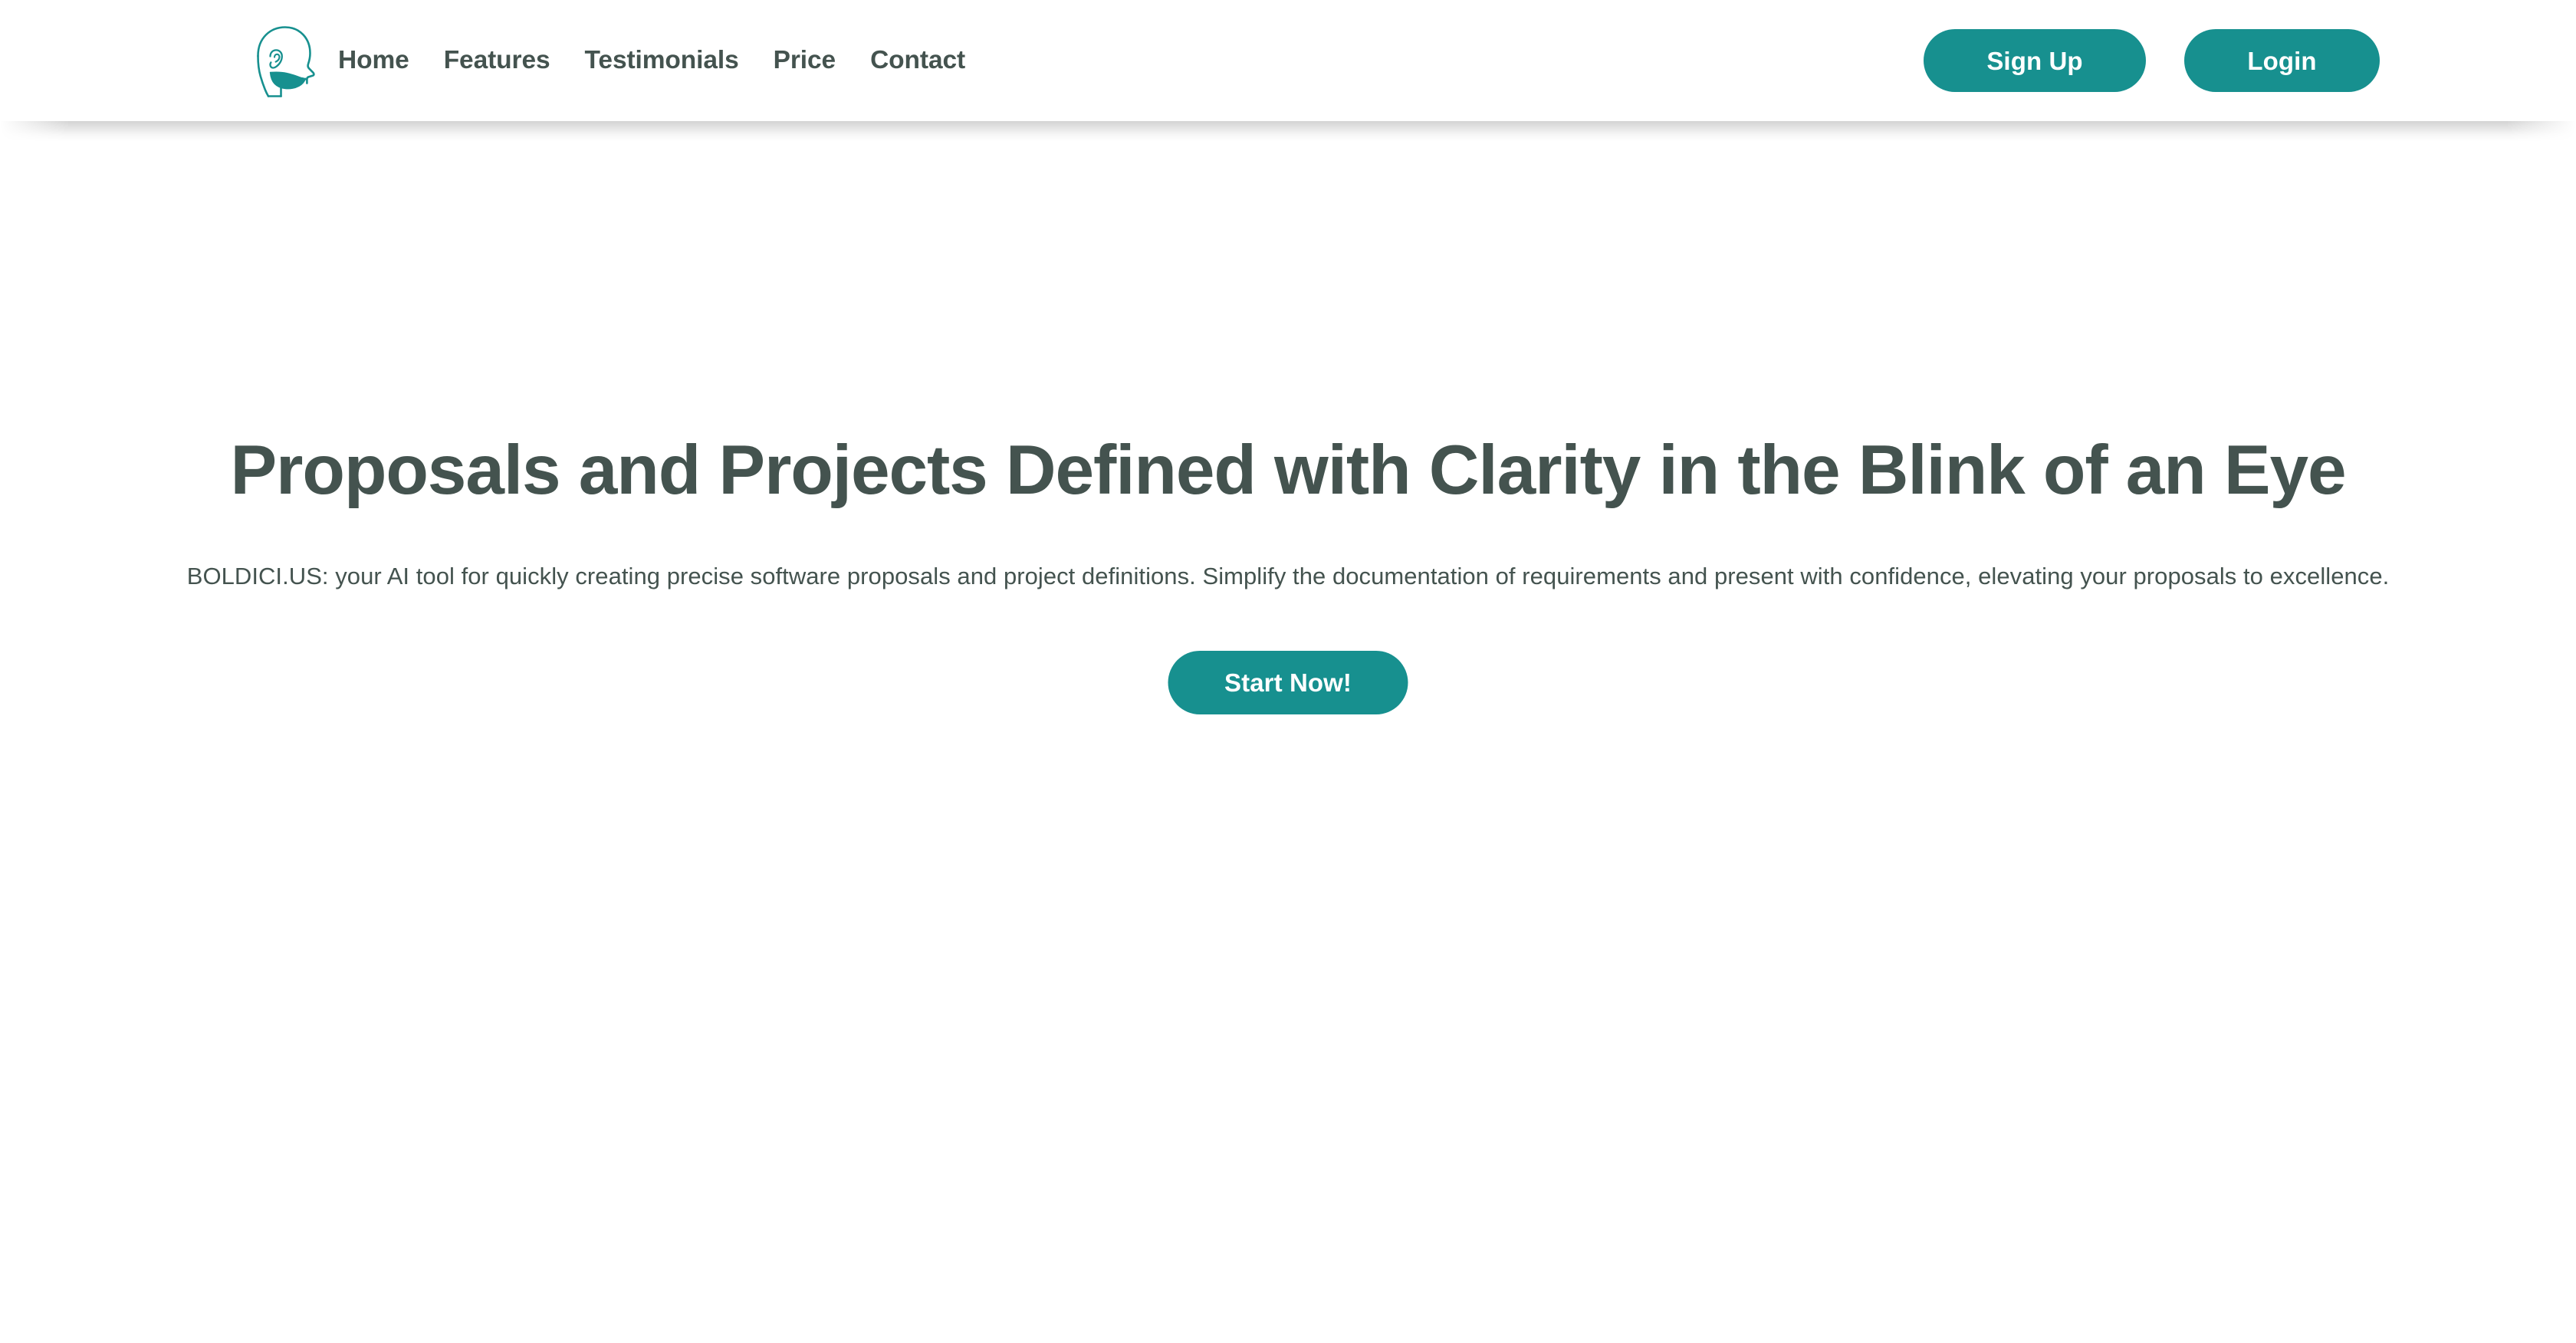 This screenshot has width=2576, height=1343. Describe the element at coordinates (373, 61) in the screenshot. I see `nav-link-home: Home` at that location.